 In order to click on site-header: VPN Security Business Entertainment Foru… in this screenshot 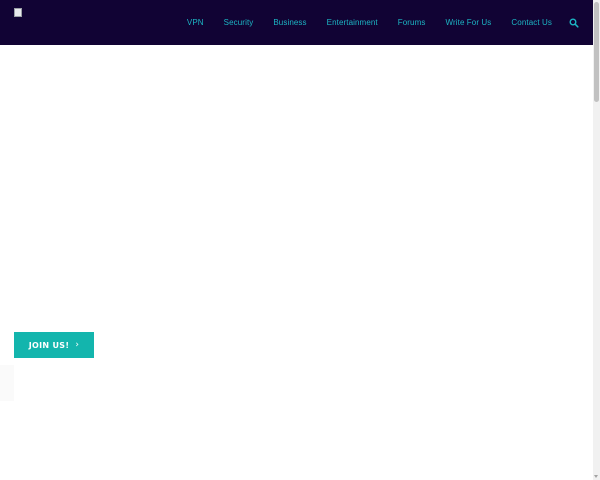, I will do `click(296, 22)`.